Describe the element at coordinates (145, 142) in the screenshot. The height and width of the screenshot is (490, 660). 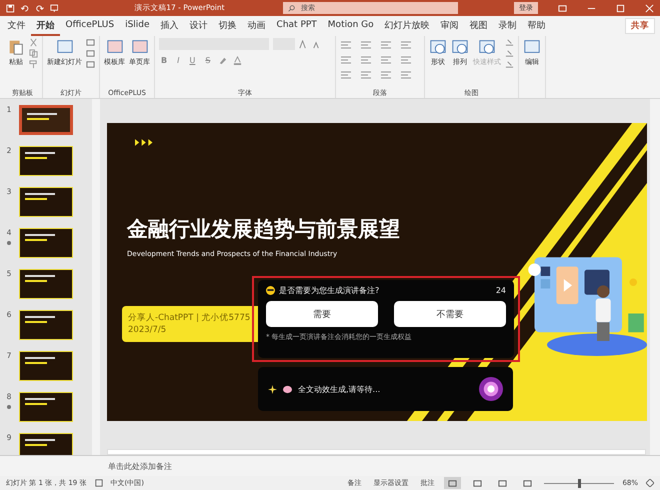
I see `arrows-icon` at that location.